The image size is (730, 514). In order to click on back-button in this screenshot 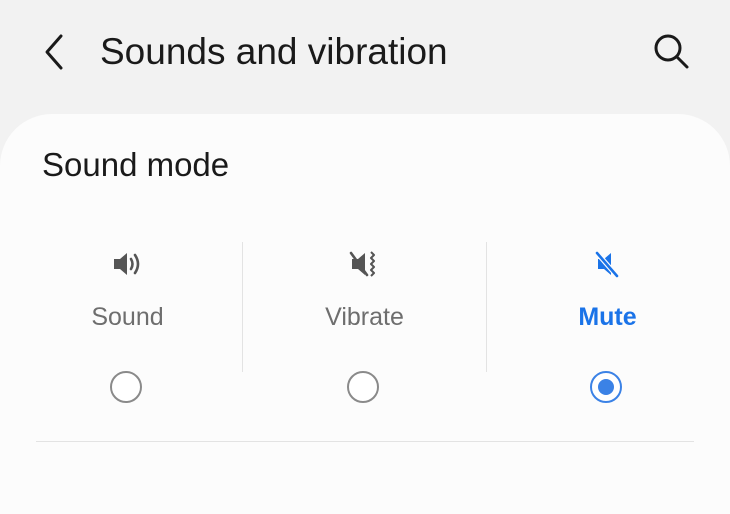, I will do `click(54, 52)`.